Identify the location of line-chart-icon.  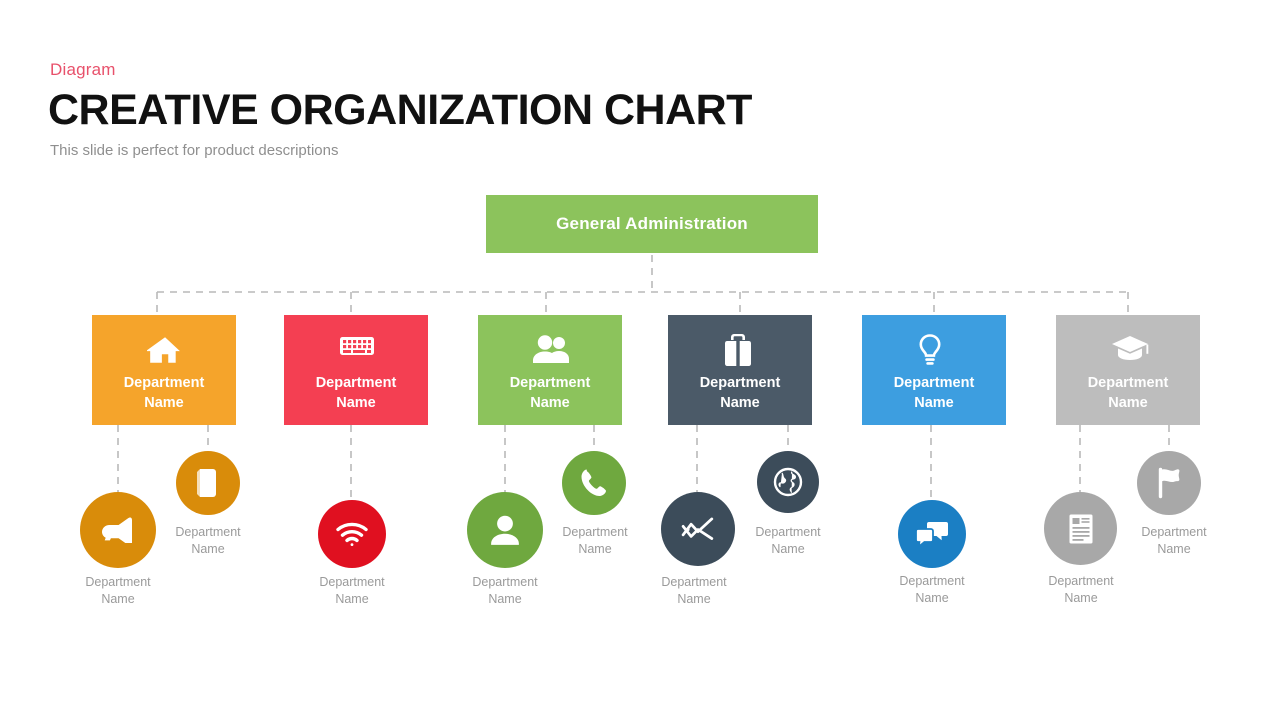
(698, 529).